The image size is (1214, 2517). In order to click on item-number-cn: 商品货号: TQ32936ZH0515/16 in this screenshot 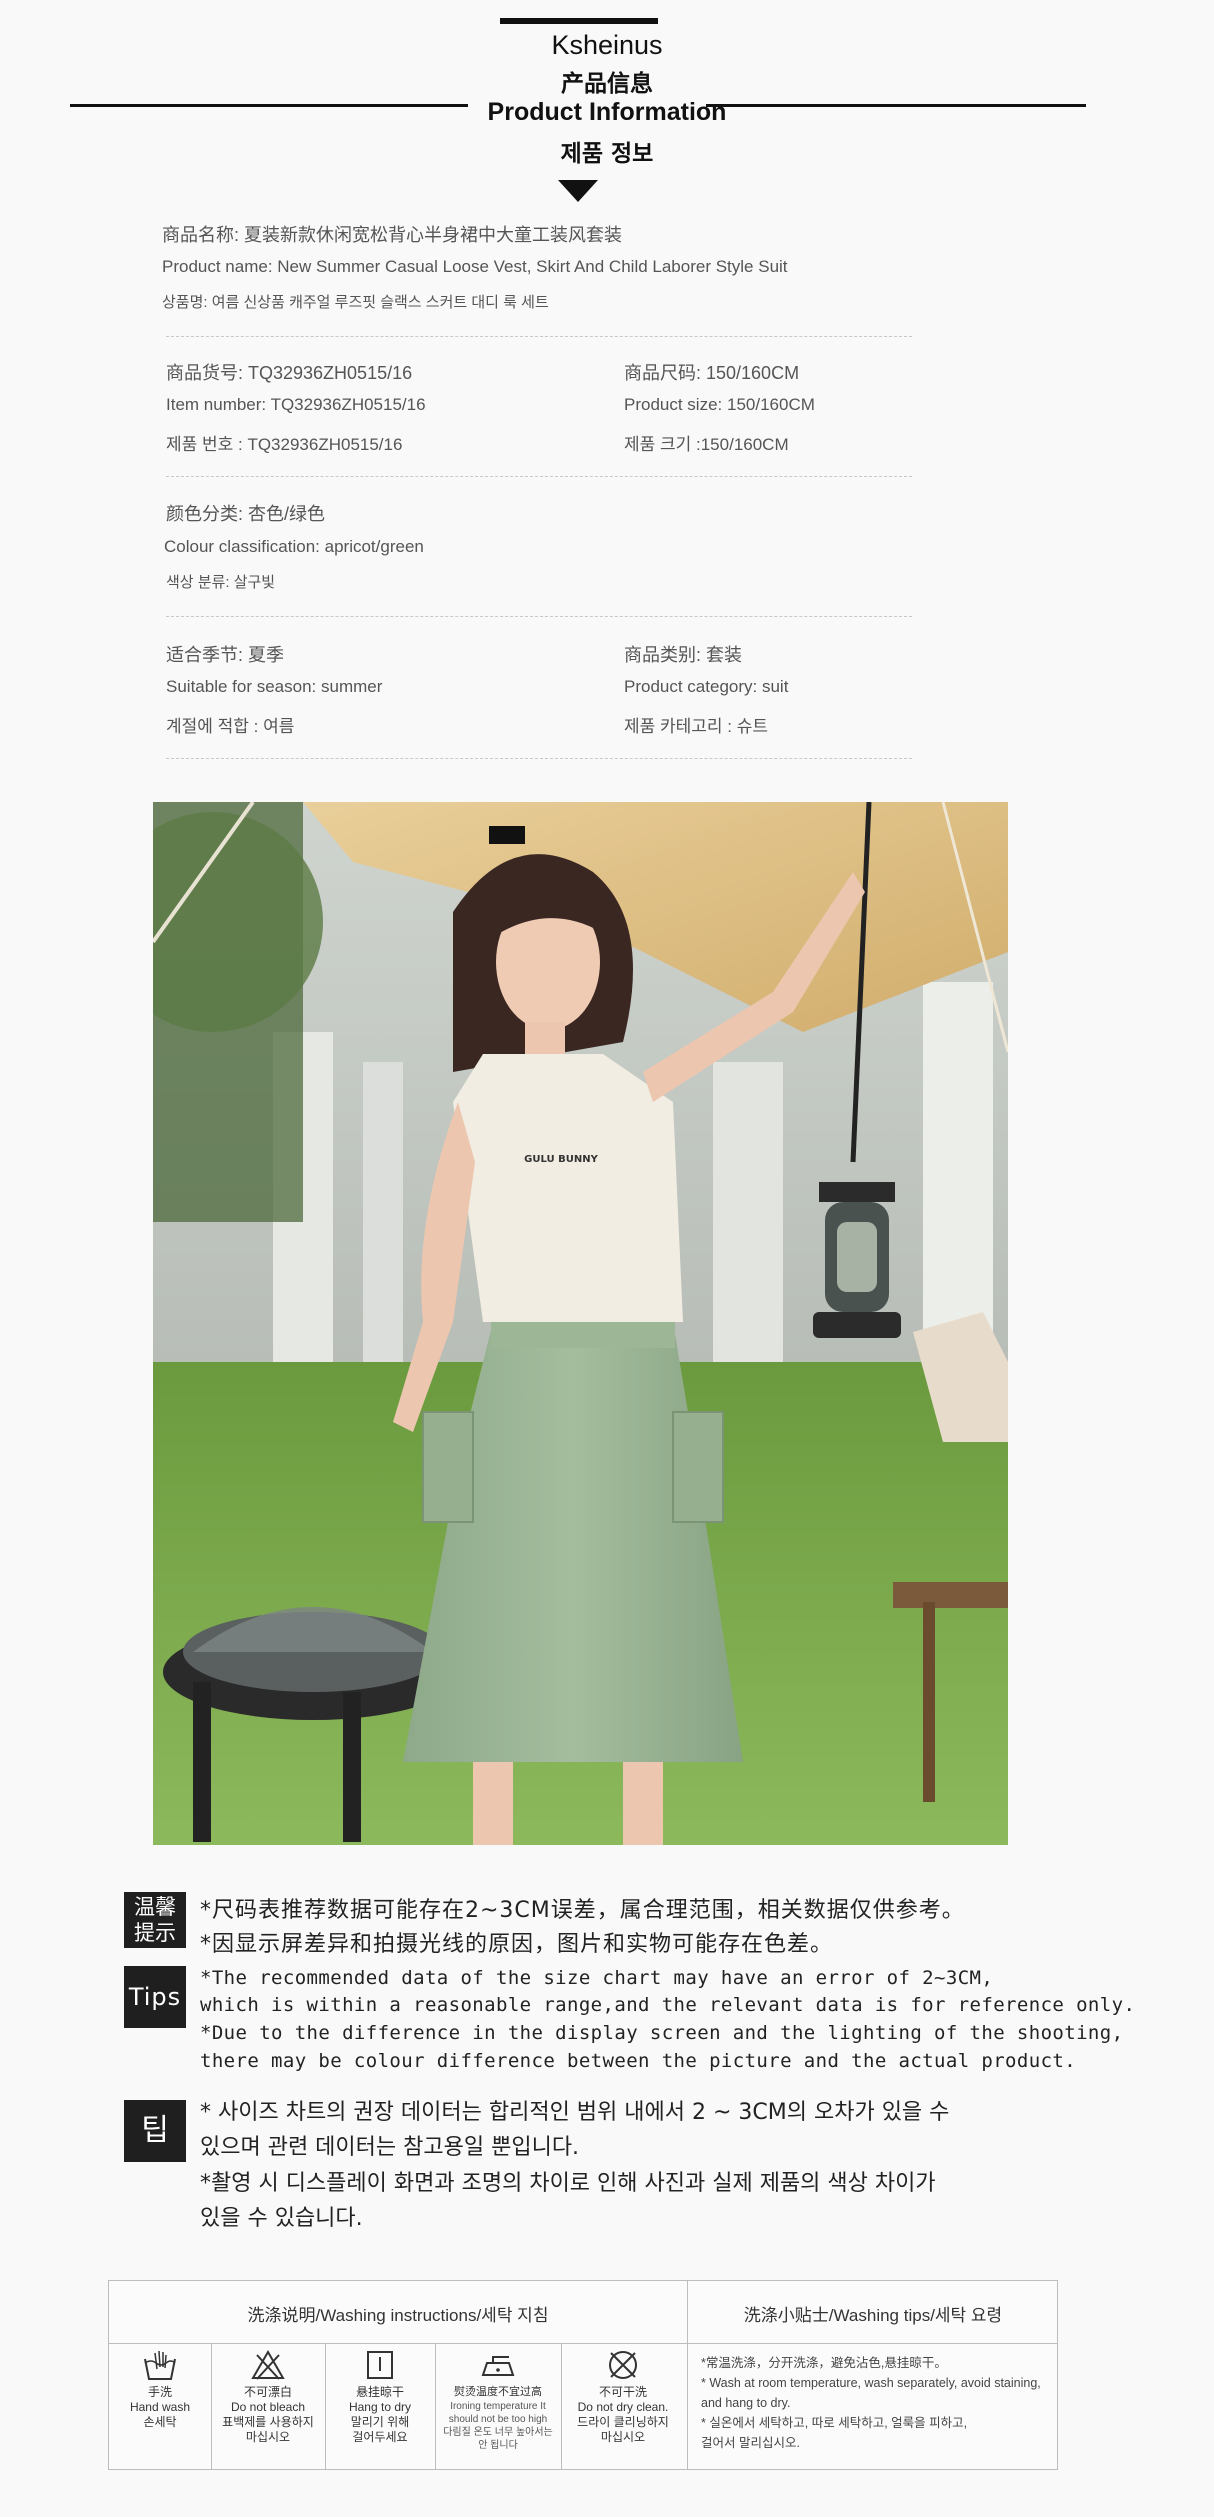, I will do `click(289, 373)`.